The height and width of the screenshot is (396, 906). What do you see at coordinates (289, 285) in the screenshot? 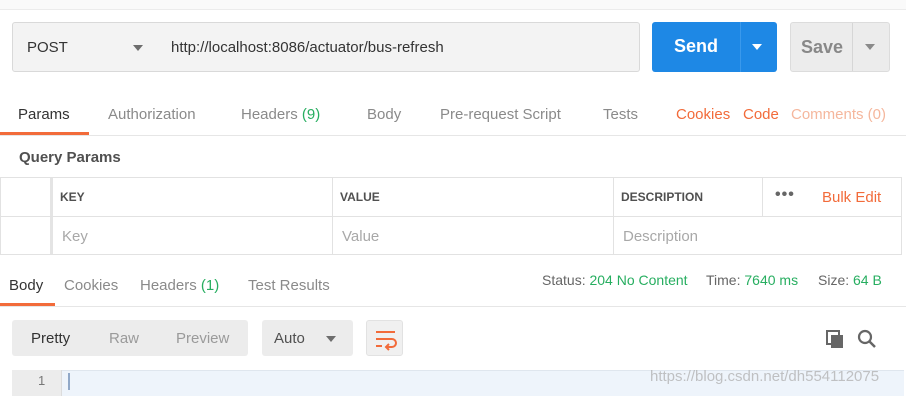
I see `response-tab-test-results: Test Results` at bounding box center [289, 285].